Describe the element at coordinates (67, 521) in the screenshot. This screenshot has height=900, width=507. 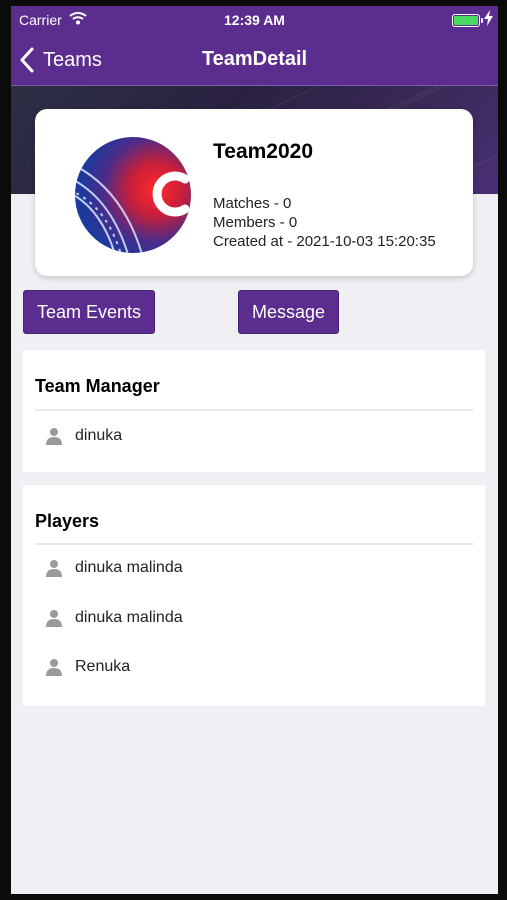
I see `section-title-players: Players` at that location.